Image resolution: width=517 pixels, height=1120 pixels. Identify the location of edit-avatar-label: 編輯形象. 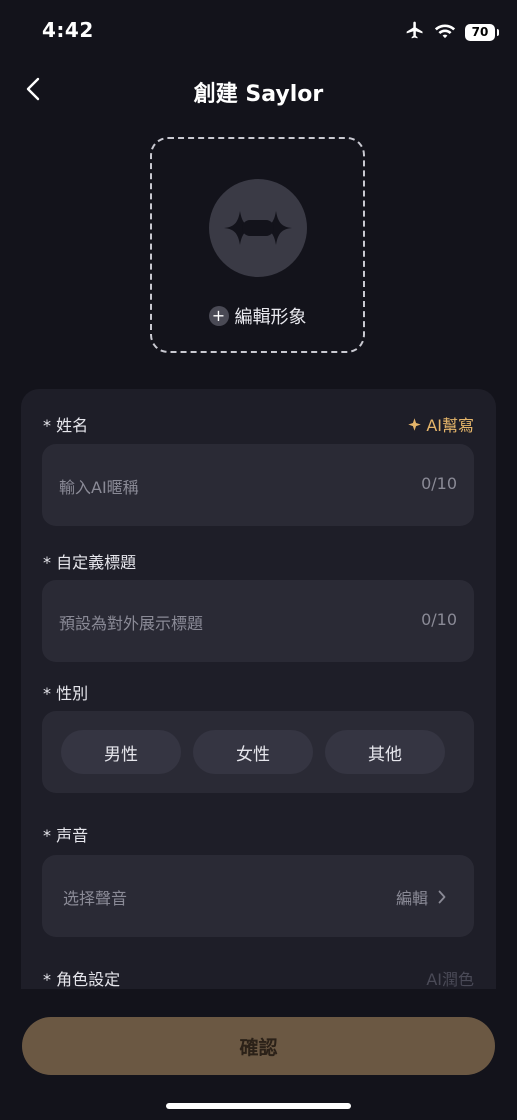
(270, 317).